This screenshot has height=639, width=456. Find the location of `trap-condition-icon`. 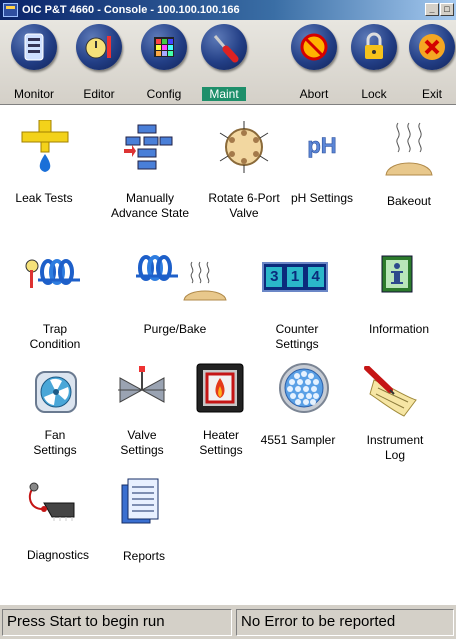

trap-condition-icon is located at coordinates (52, 273).